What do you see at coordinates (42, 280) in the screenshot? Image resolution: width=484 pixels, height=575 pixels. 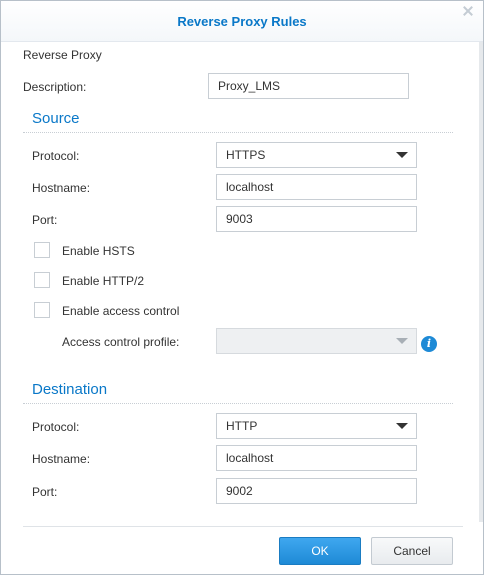 I see `enable-http2-checkbox` at bounding box center [42, 280].